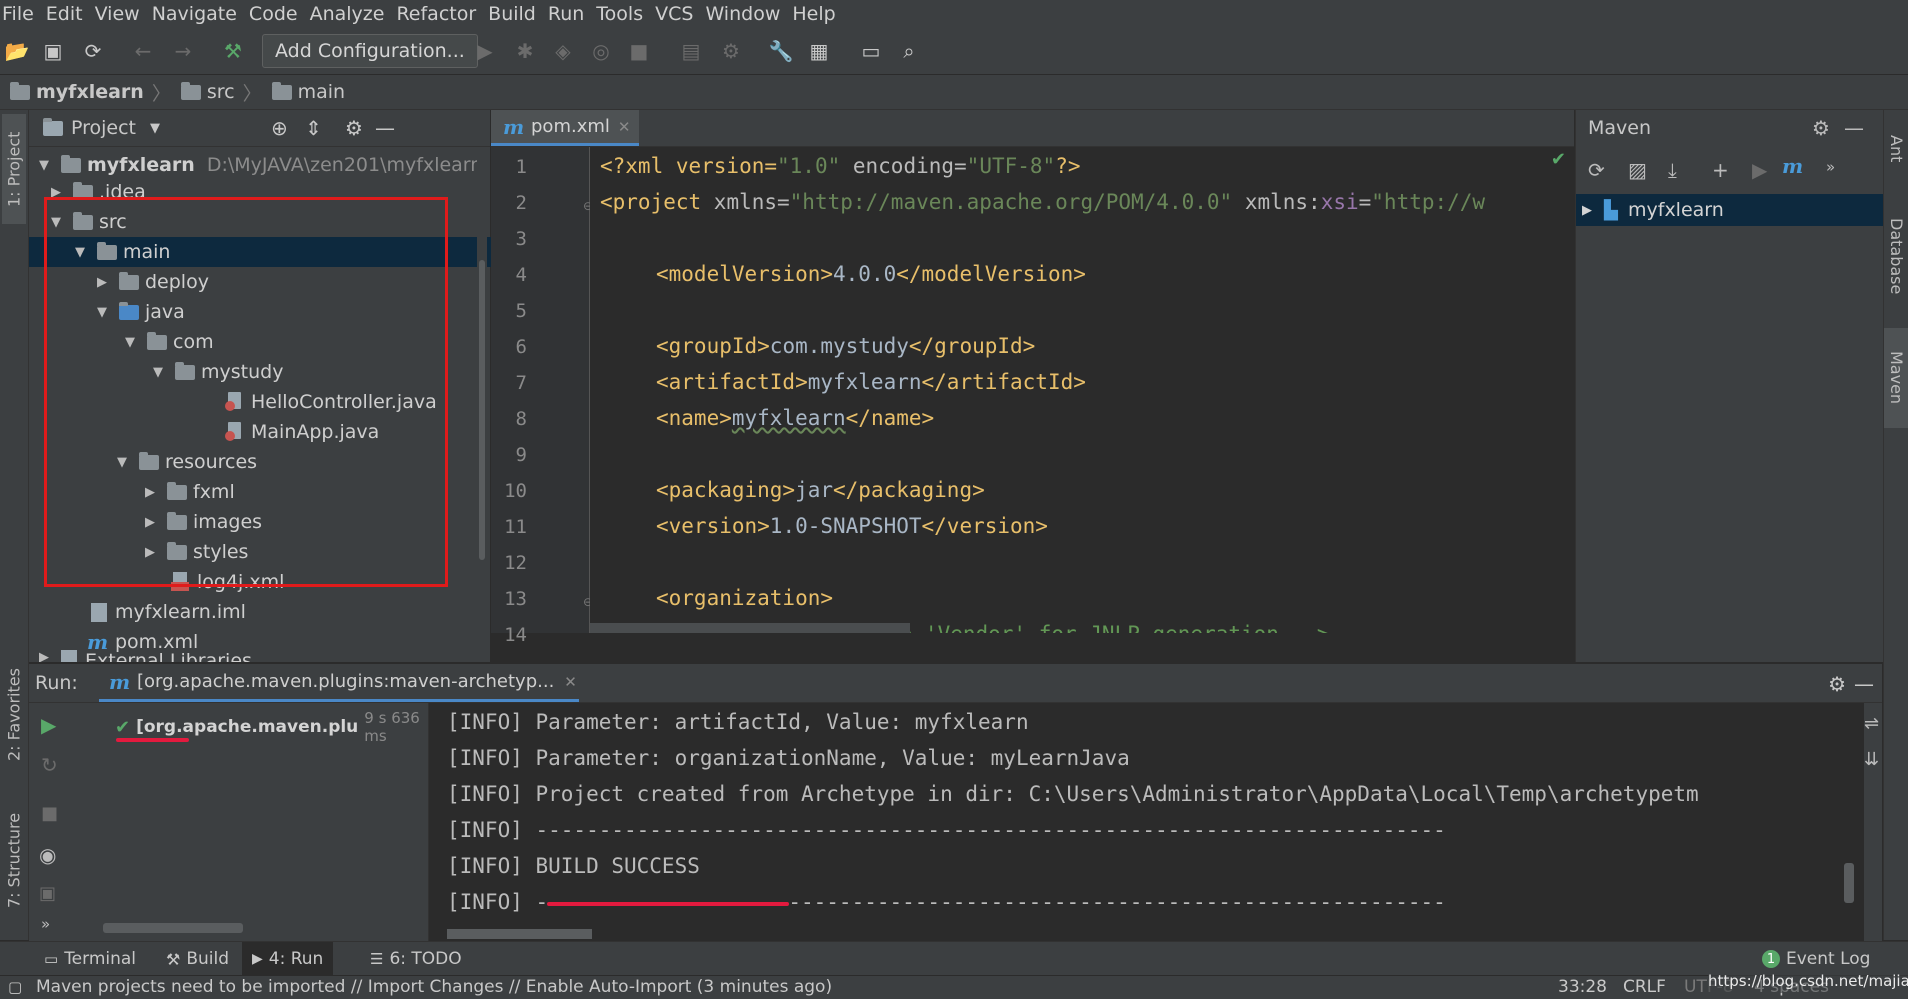 The height and width of the screenshot is (999, 1908). Describe the element at coordinates (103, 128) in the screenshot. I see `project-view-selector: Project` at that location.